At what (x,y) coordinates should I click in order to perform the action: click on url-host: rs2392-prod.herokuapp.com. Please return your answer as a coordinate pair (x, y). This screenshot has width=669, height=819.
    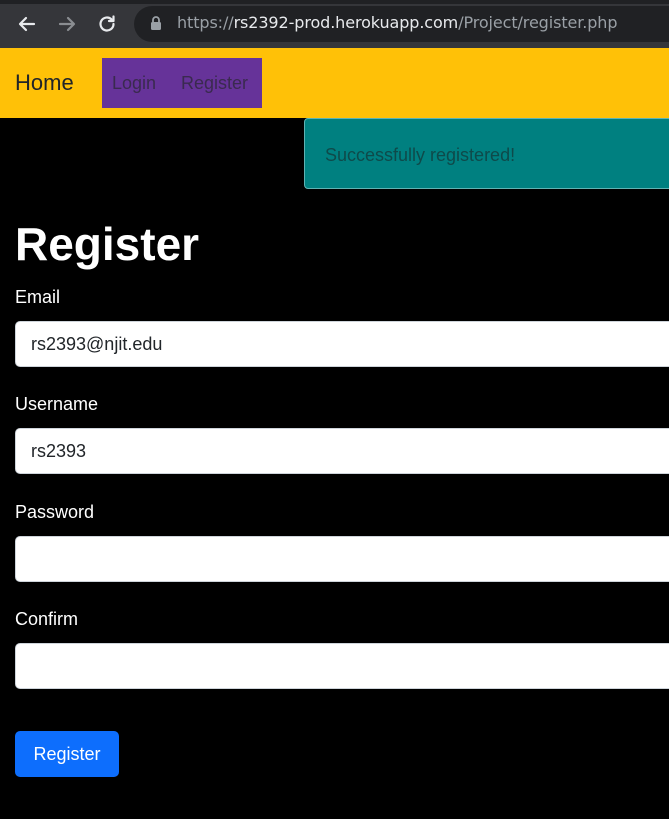
    Looking at the image, I should click on (346, 22).